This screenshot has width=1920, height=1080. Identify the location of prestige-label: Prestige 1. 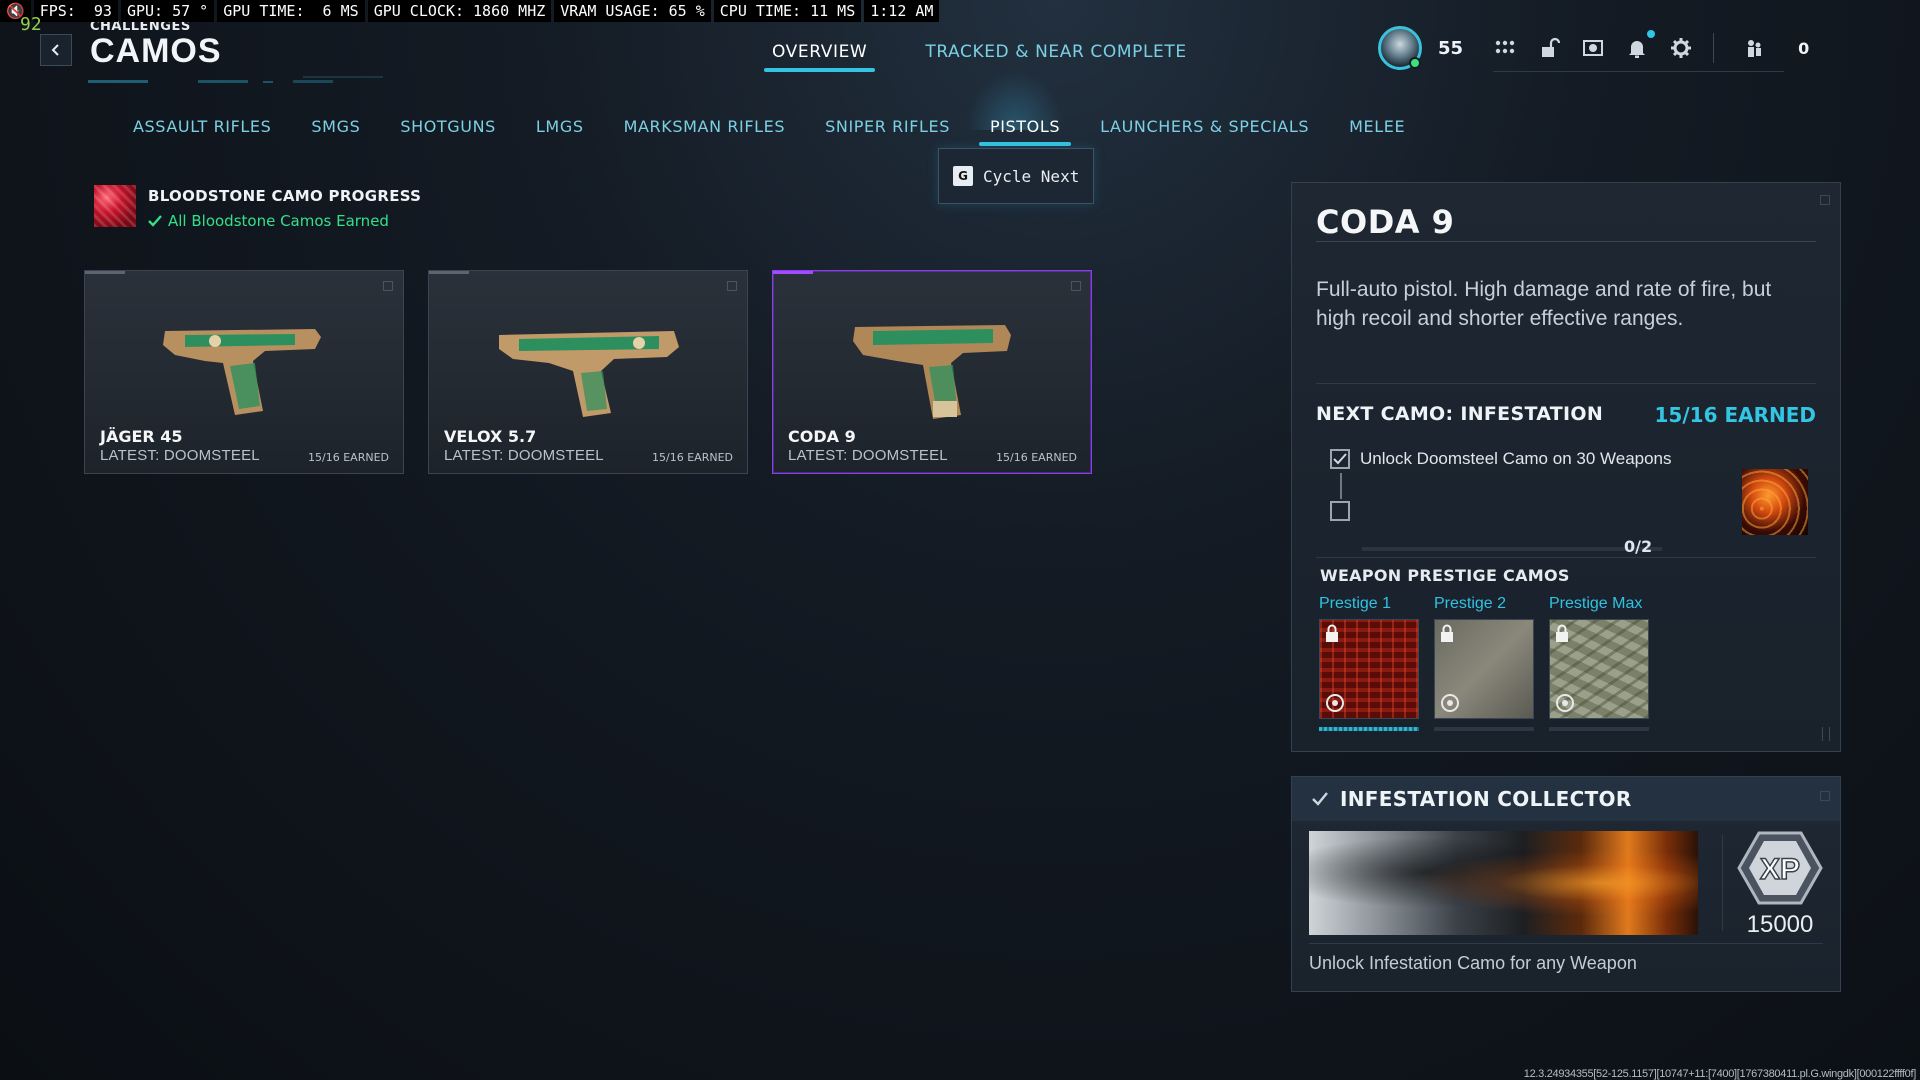
(1355, 603).